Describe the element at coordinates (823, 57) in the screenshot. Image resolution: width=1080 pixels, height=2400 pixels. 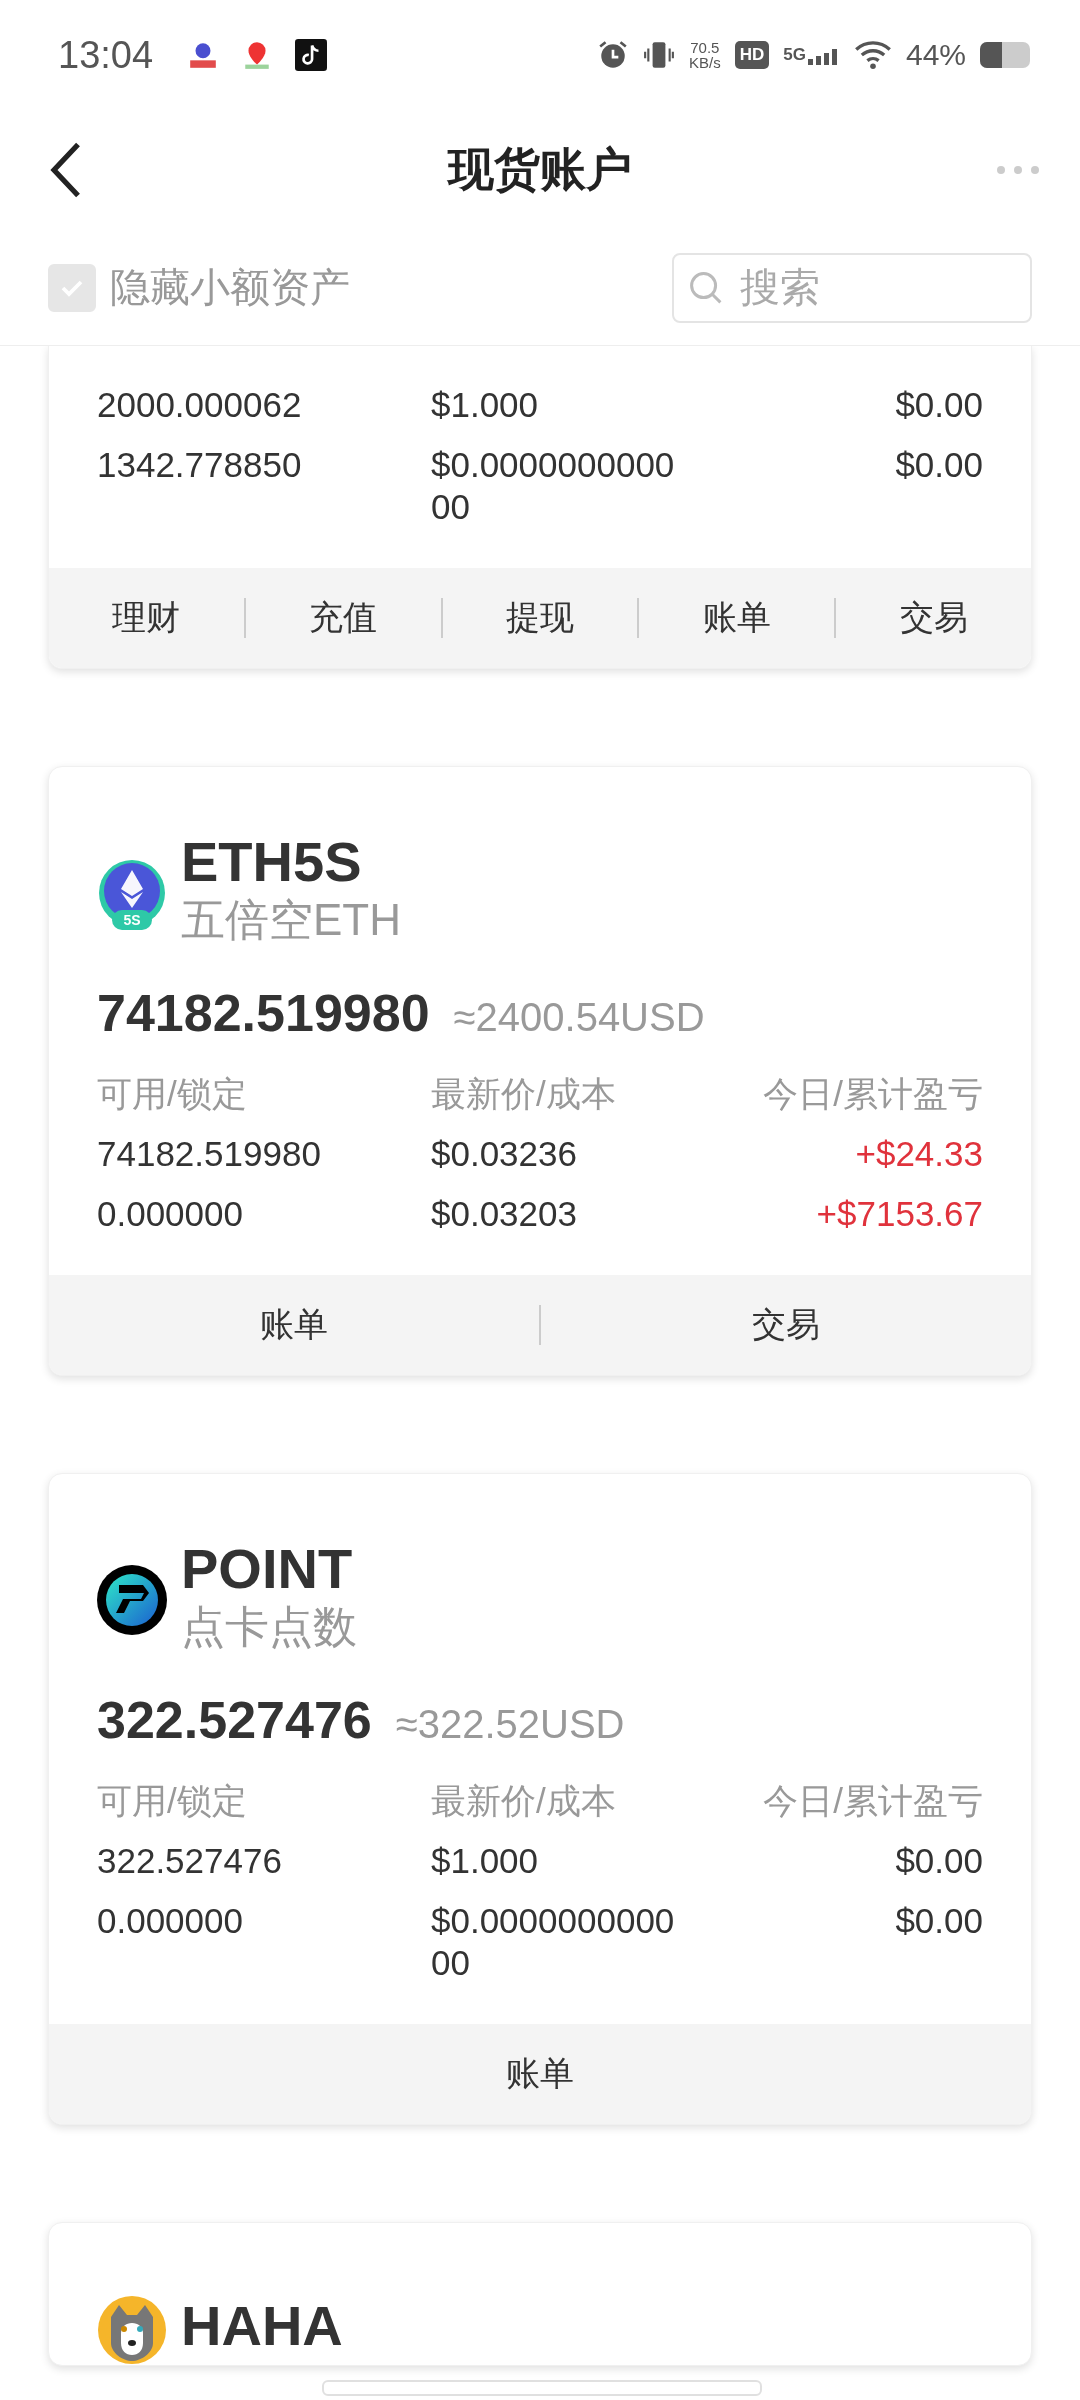
I see `signal-icon` at that location.